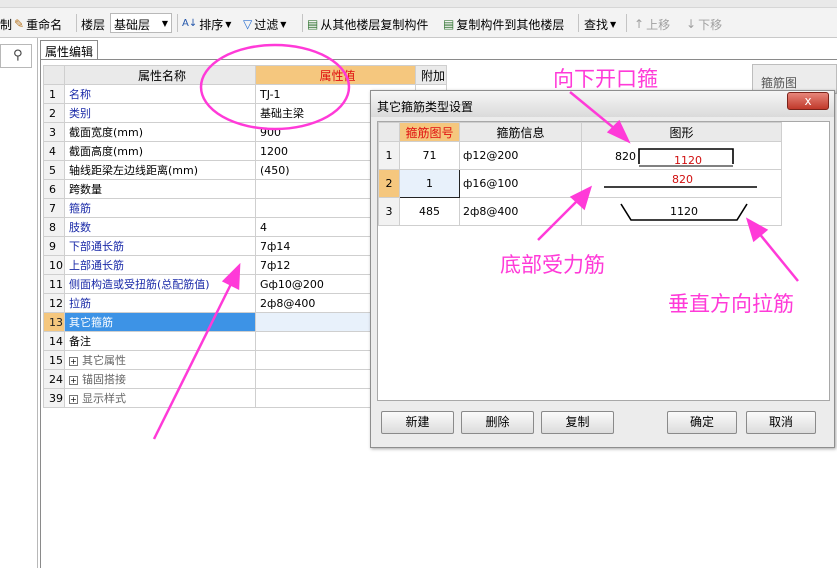 The height and width of the screenshot is (568, 837). What do you see at coordinates (54, 170) in the screenshot?
I see `row-number: 5` at bounding box center [54, 170].